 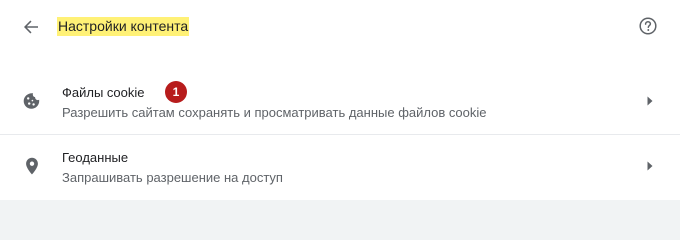 I want to click on help-button, so click(x=648, y=26).